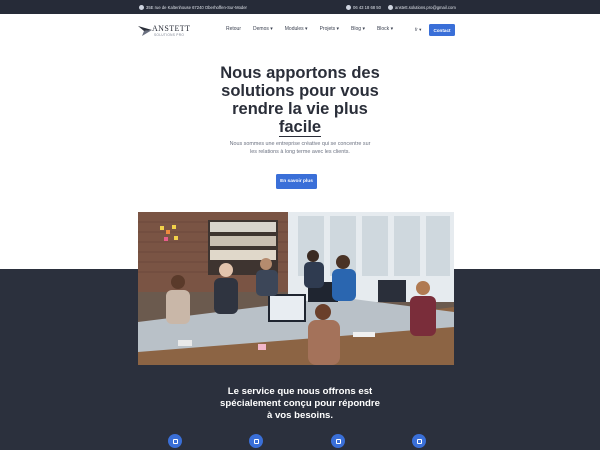  Describe the element at coordinates (145, 31) in the screenshot. I see `logo-icon` at that location.